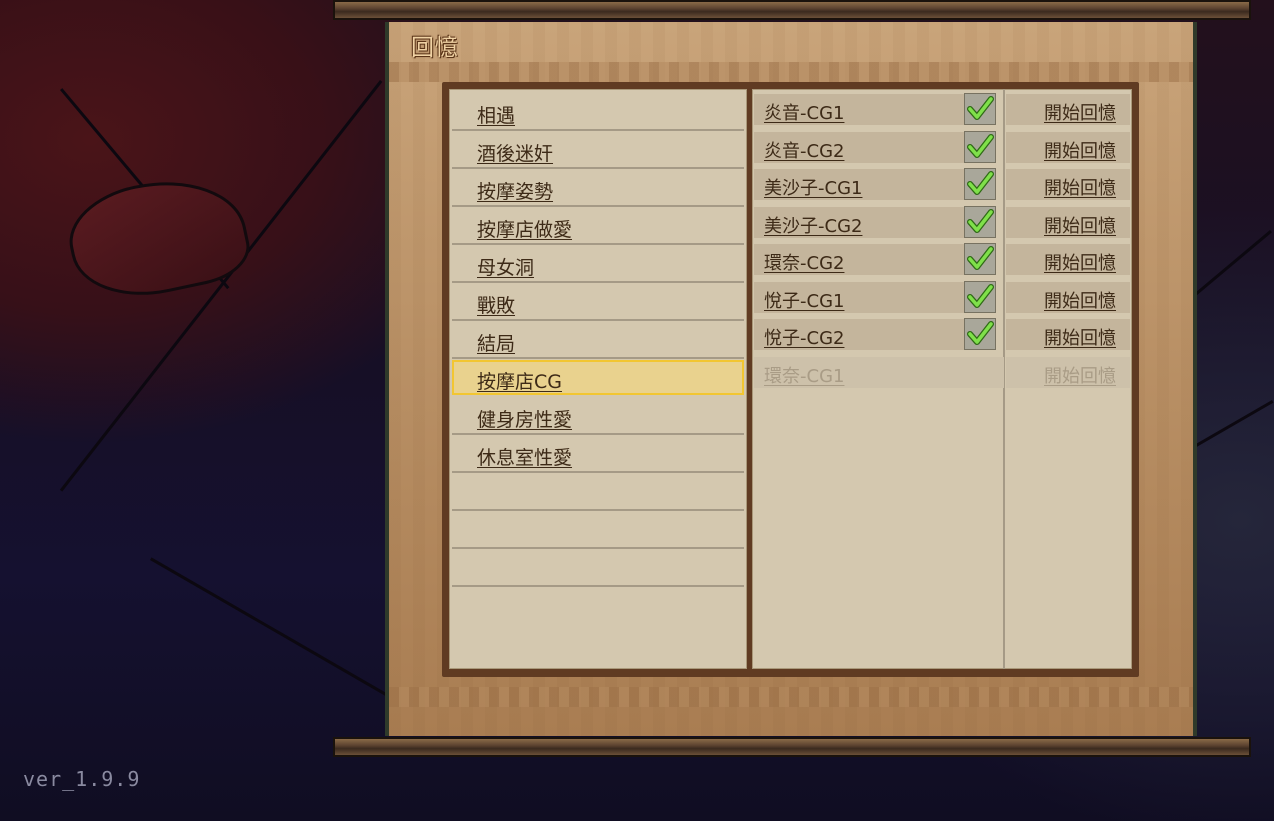 The image size is (1274, 821). I want to click on scroll-bottom-rod, so click(792, 747).